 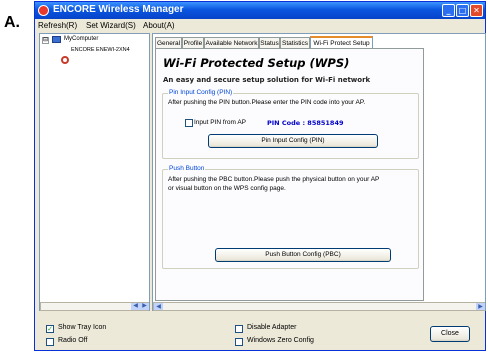 What do you see at coordinates (239, 342) in the screenshot?
I see `windows-zero-config-checkbox` at bounding box center [239, 342].